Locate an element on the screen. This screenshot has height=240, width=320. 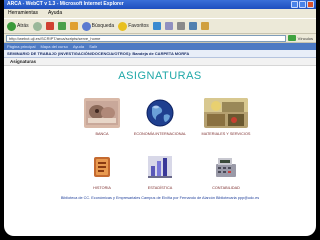
menu-item-herramientas: Herramientas is located at coordinates (23, 13).